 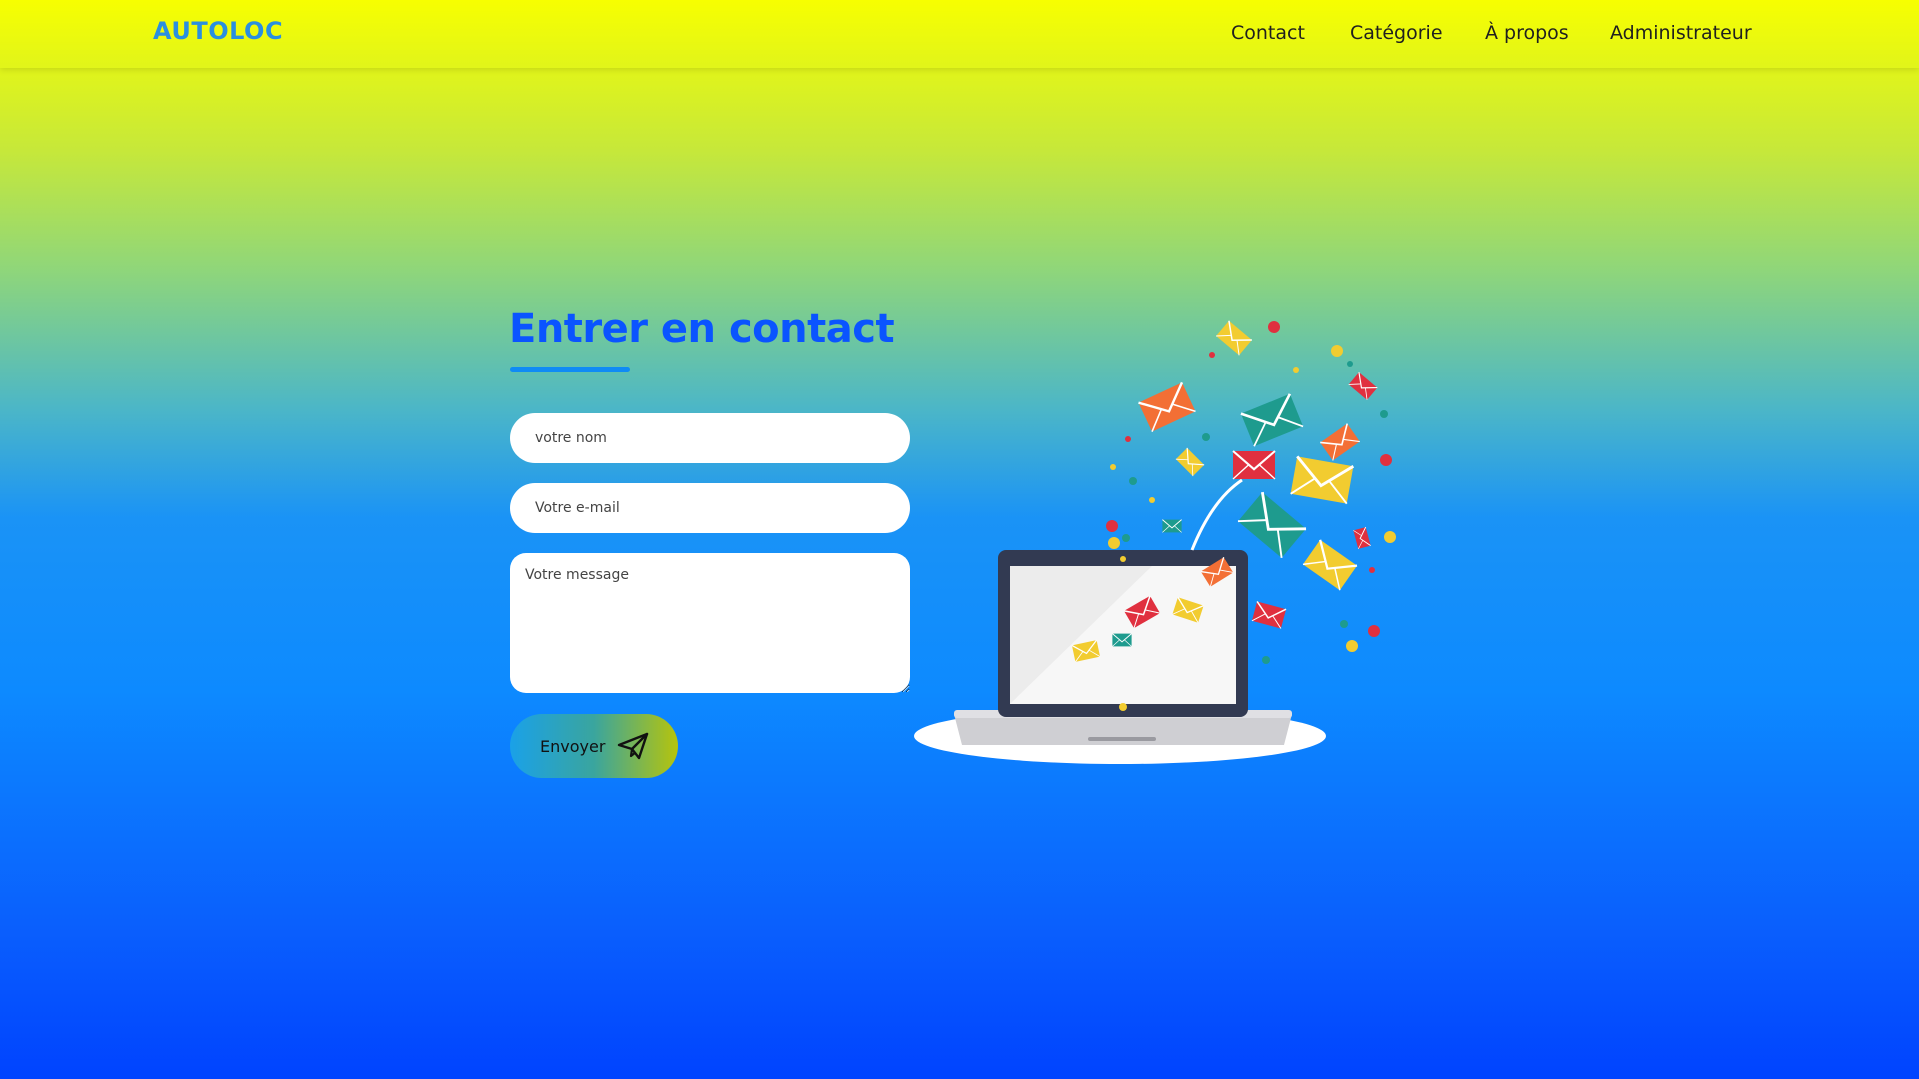 What do you see at coordinates (710, 623) in the screenshot?
I see `message-textarea` at bounding box center [710, 623].